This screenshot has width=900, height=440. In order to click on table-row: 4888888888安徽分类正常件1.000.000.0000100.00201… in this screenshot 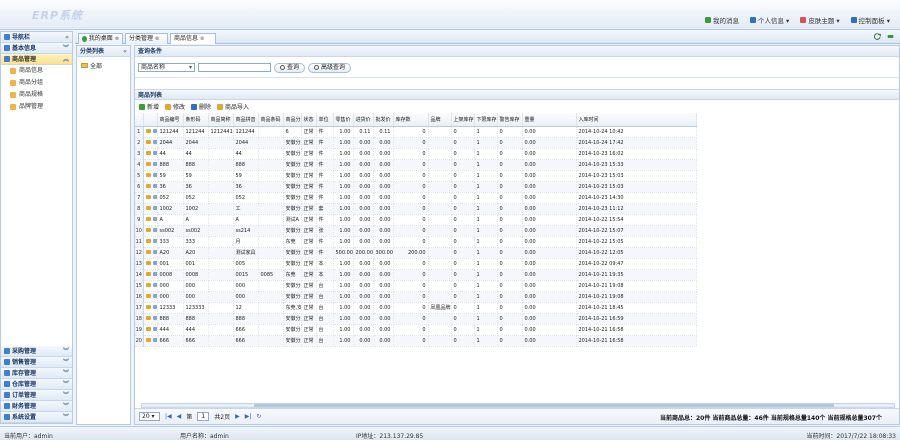, I will do `click(416, 165)`.